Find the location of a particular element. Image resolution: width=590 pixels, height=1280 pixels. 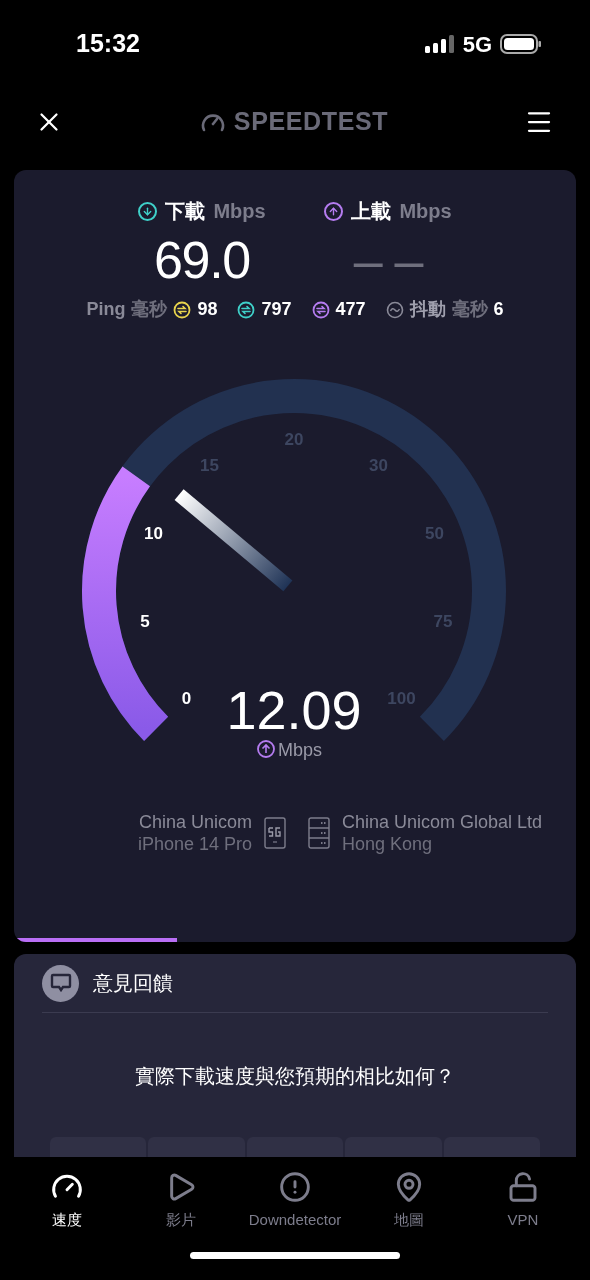

battery-icon is located at coordinates (521, 44).